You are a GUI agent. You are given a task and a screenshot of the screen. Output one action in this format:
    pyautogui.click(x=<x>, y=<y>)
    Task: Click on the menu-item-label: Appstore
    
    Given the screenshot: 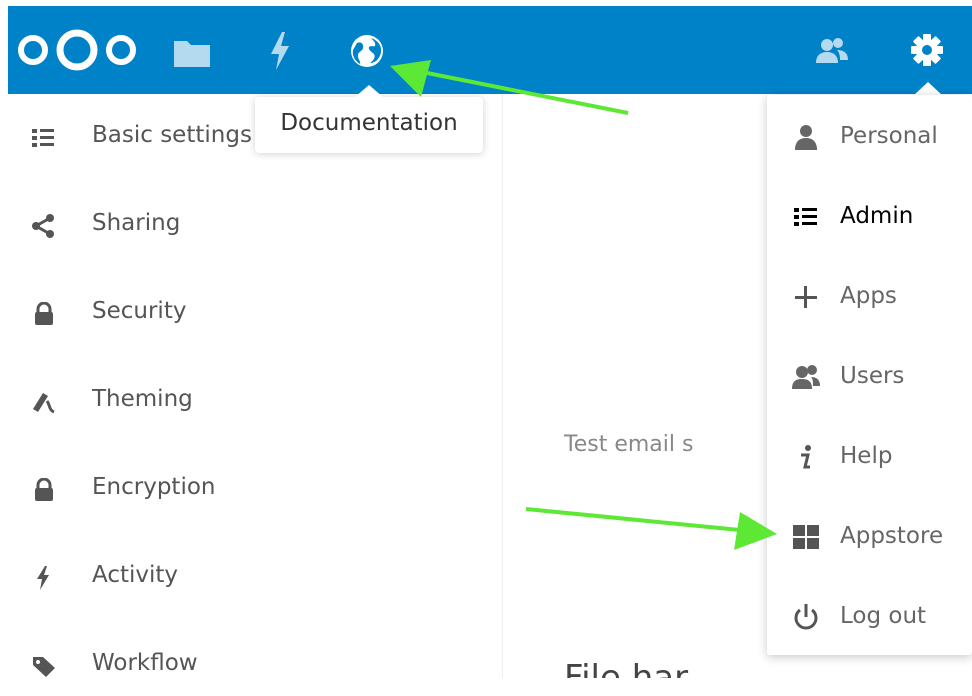 What is the action you would take?
    pyautogui.click(x=892, y=536)
    